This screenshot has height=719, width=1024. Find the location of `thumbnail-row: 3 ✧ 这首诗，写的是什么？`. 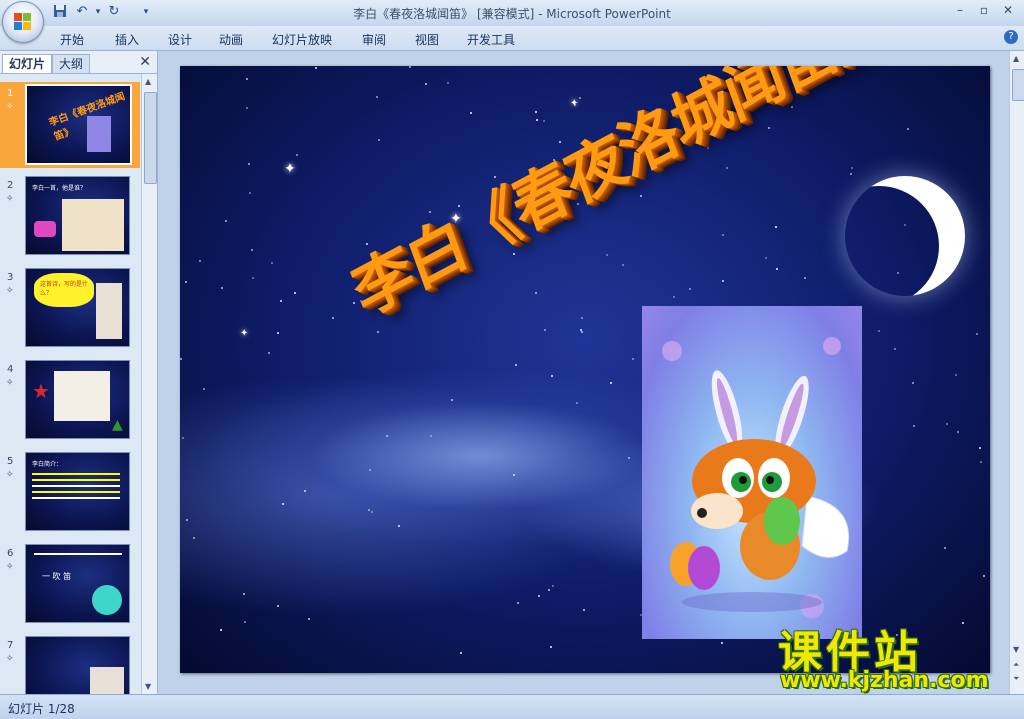

thumbnail-row: 3 ✧ 这首诗，写的是什么？ is located at coordinates (70, 309).